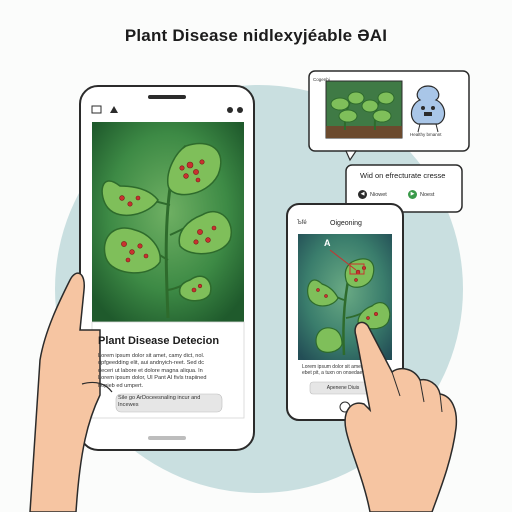 The width and height of the screenshot is (512, 512). What do you see at coordinates (240, 110) in the screenshot?
I see `camera-status-icon` at bounding box center [240, 110].